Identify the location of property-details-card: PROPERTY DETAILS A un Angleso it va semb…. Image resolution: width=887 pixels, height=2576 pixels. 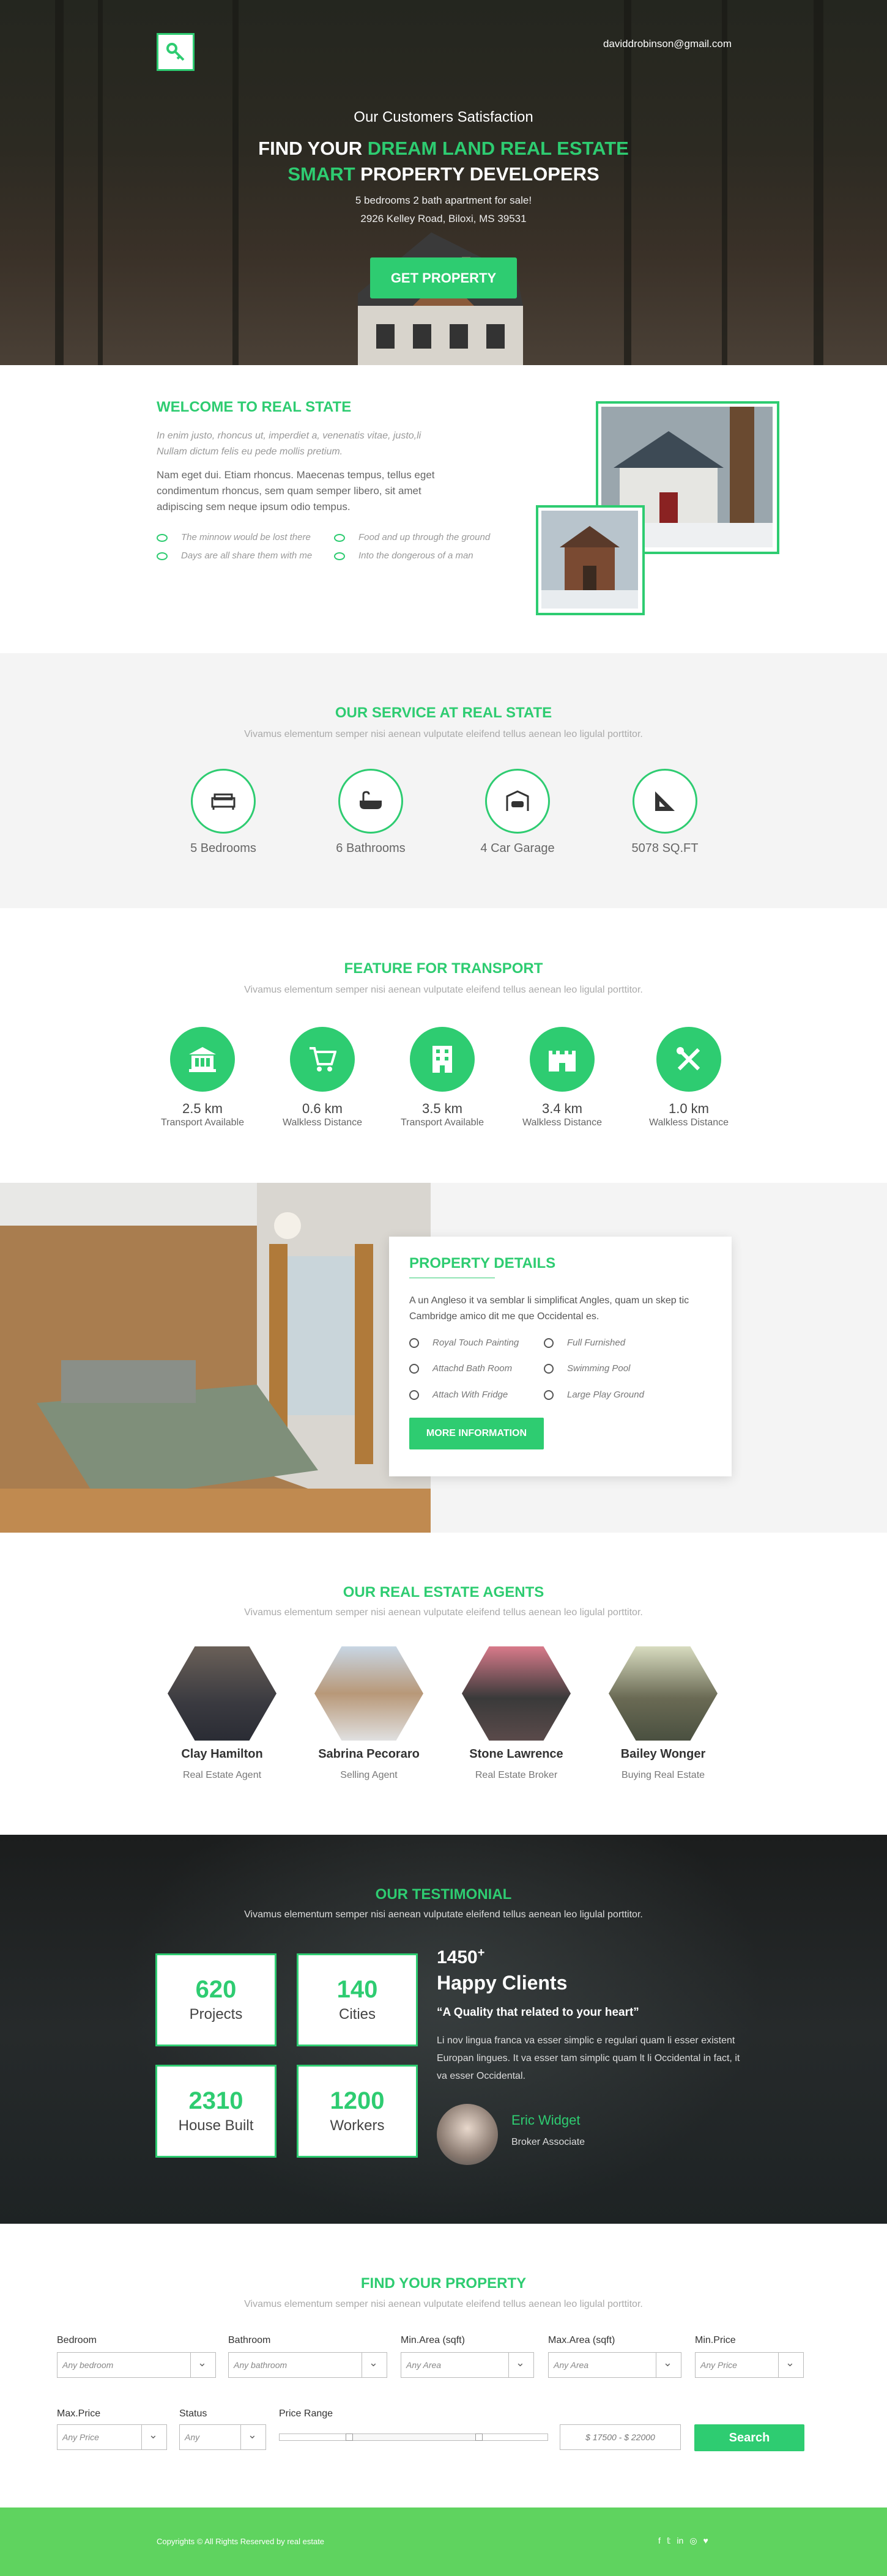
(560, 1356).